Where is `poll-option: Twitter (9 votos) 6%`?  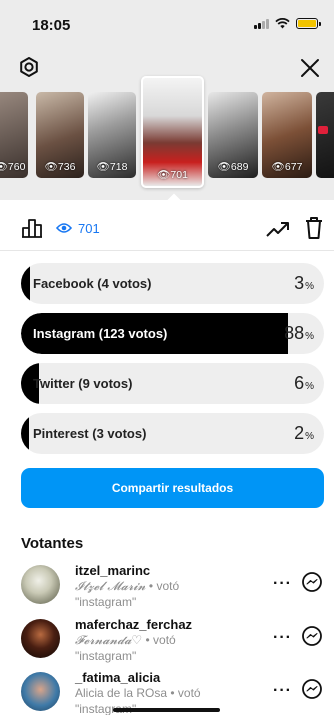
poll-option: Twitter (9 votos) 6% is located at coordinates (172, 383).